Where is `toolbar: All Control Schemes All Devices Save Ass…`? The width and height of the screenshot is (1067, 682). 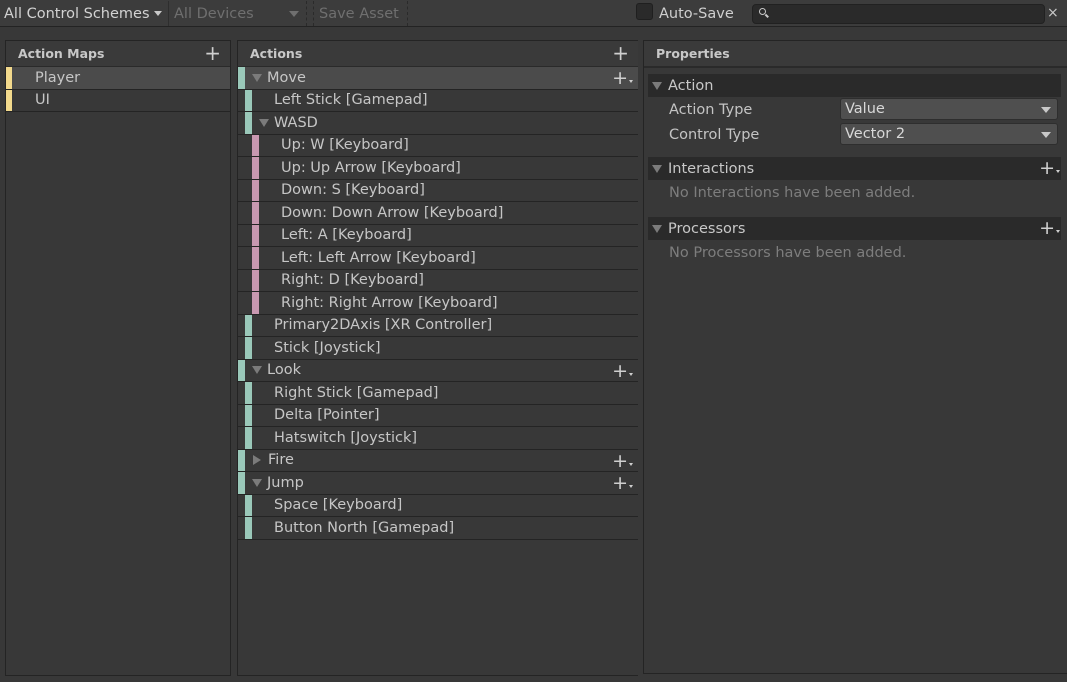 toolbar: All Control Schemes All Devices Save Ass… is located at coordinates (533, 13).